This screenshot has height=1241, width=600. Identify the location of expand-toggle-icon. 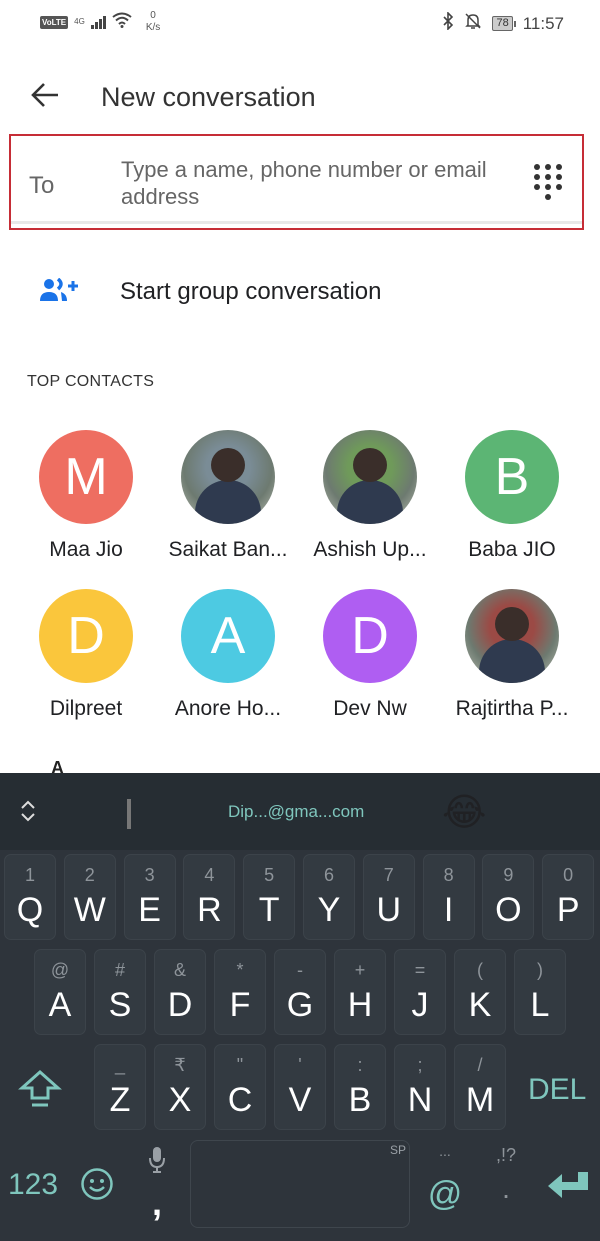
(28, 811).